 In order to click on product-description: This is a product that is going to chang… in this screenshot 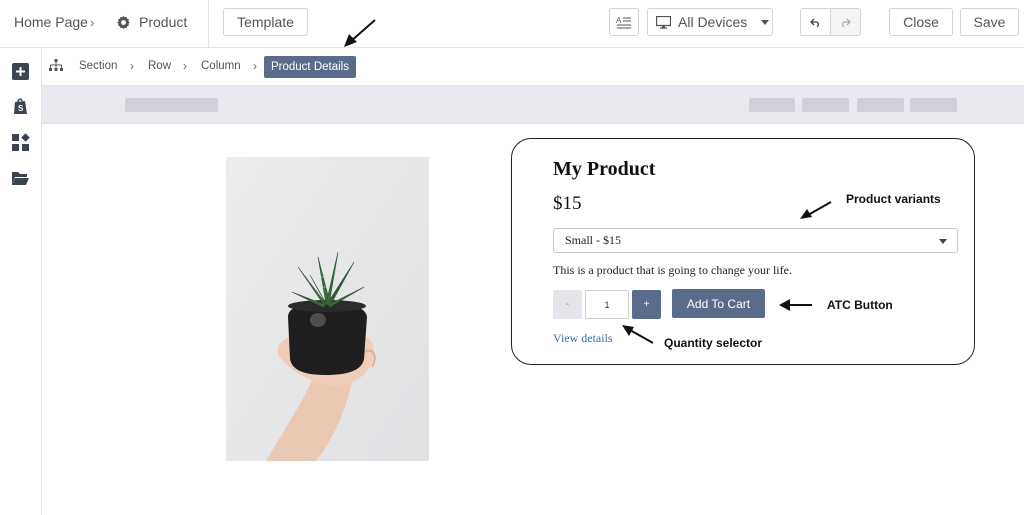, I will do `click(672, 270)`.